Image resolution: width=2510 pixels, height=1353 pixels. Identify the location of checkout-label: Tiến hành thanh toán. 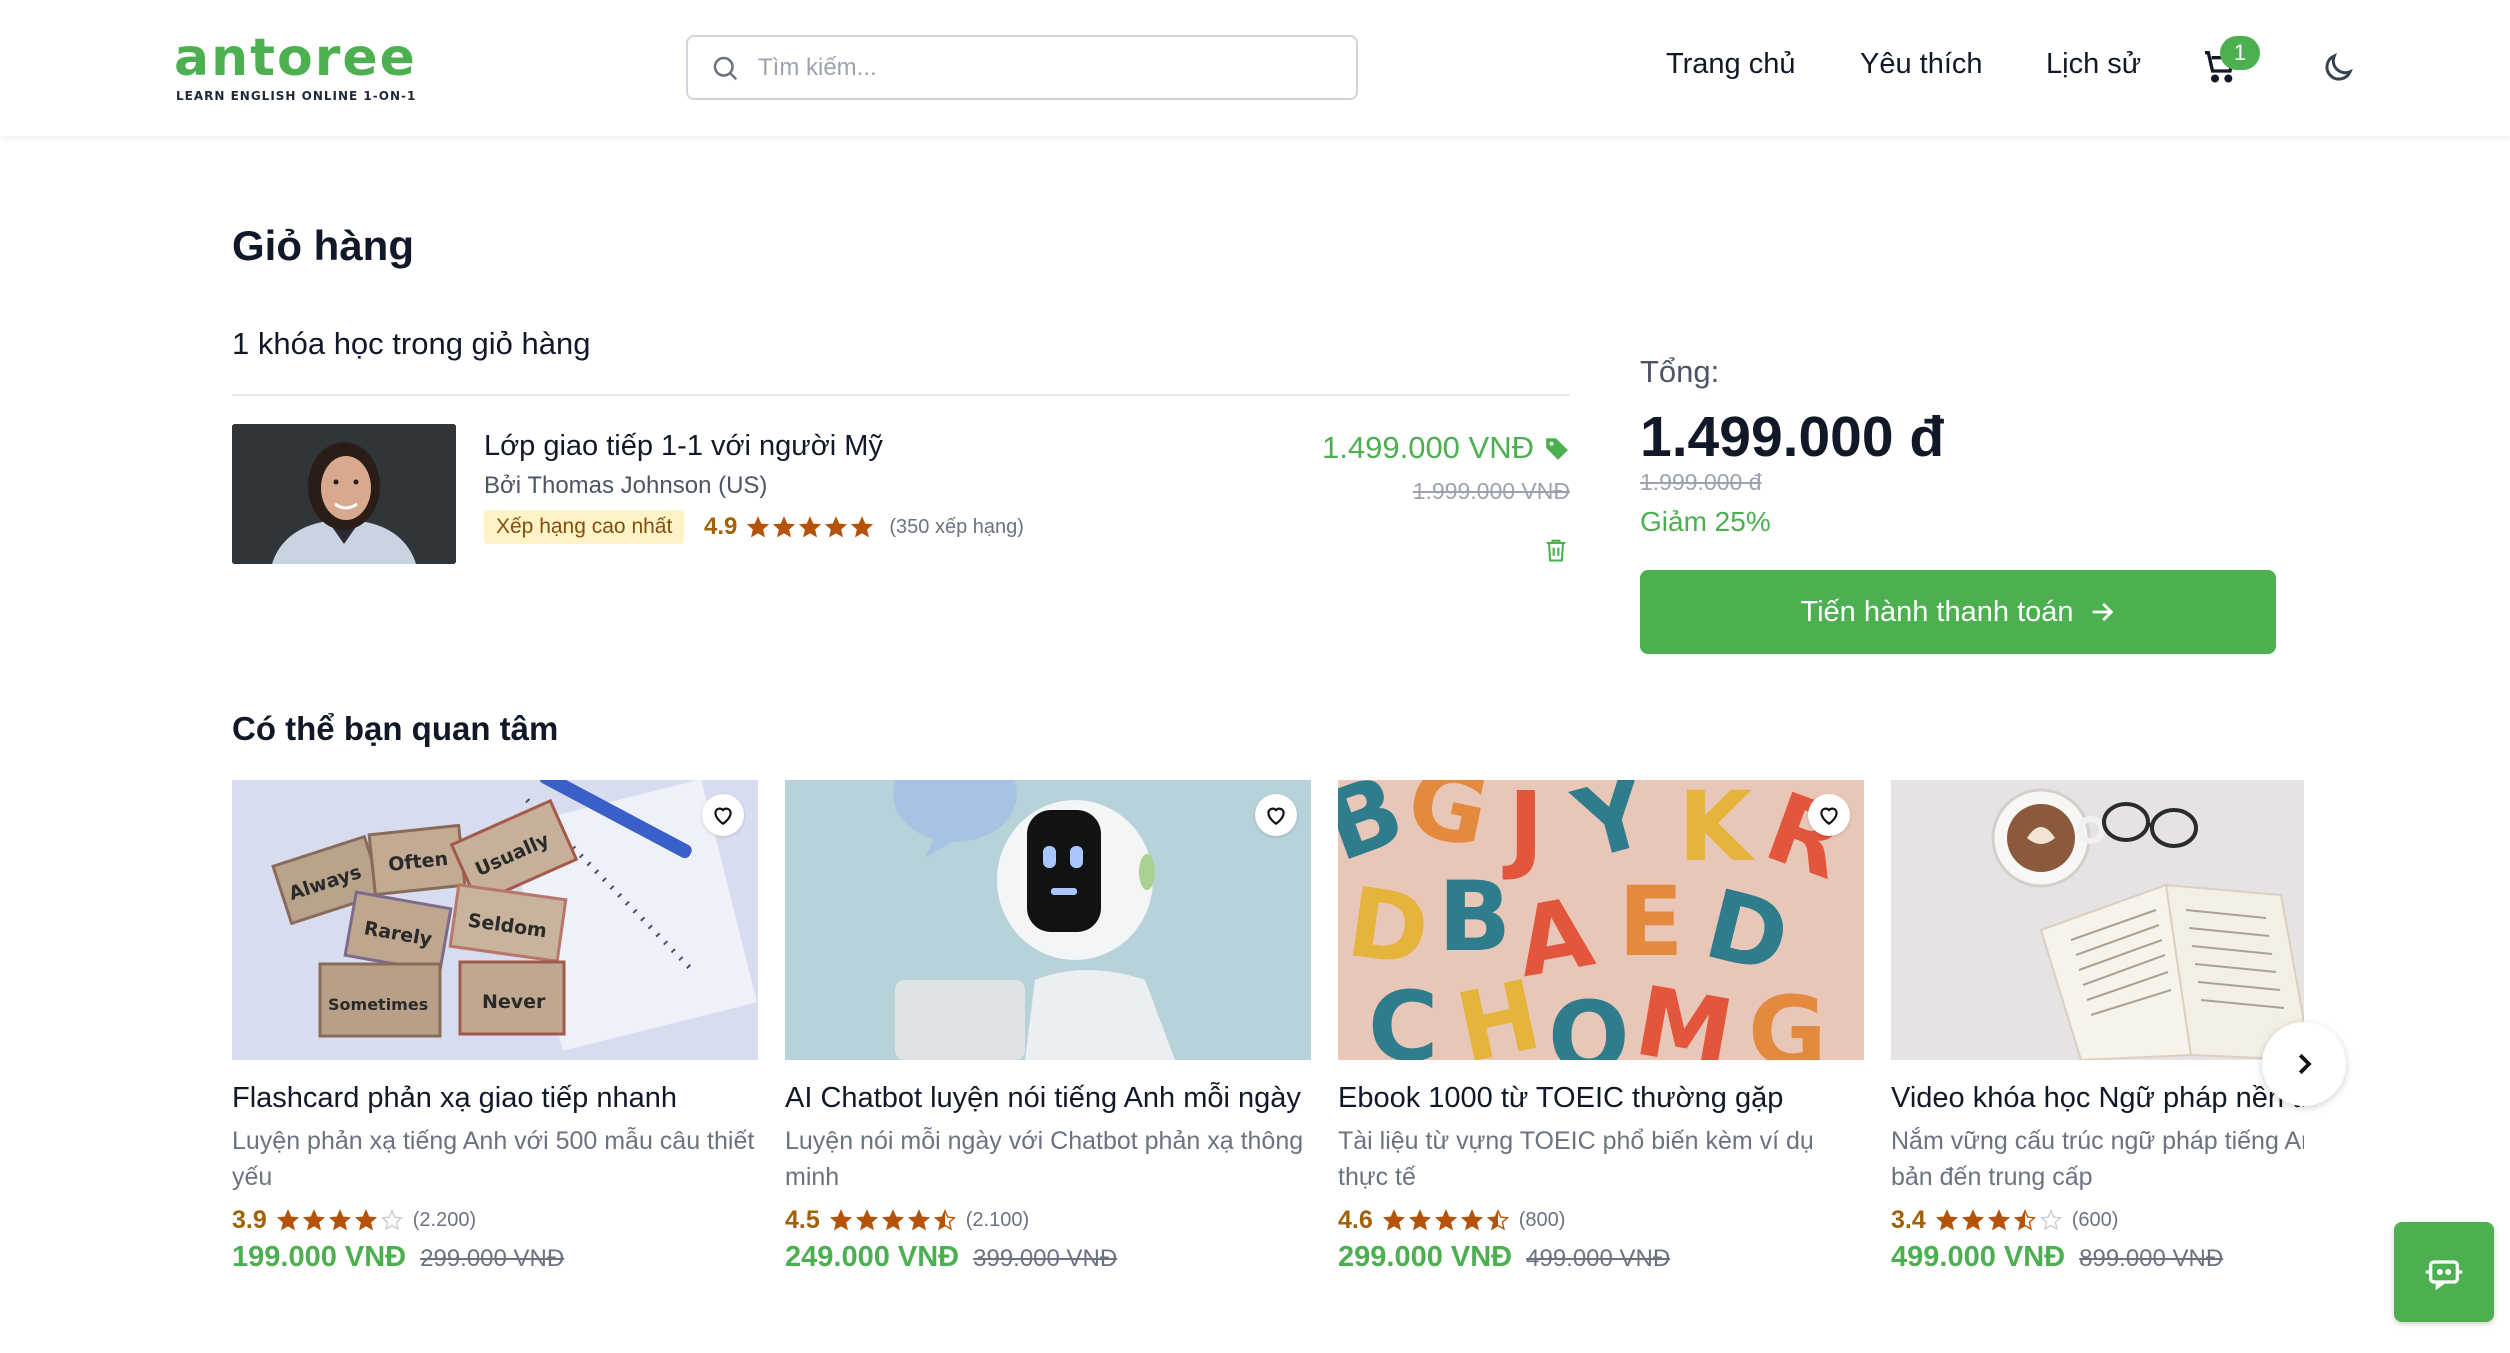
(1937, 611).